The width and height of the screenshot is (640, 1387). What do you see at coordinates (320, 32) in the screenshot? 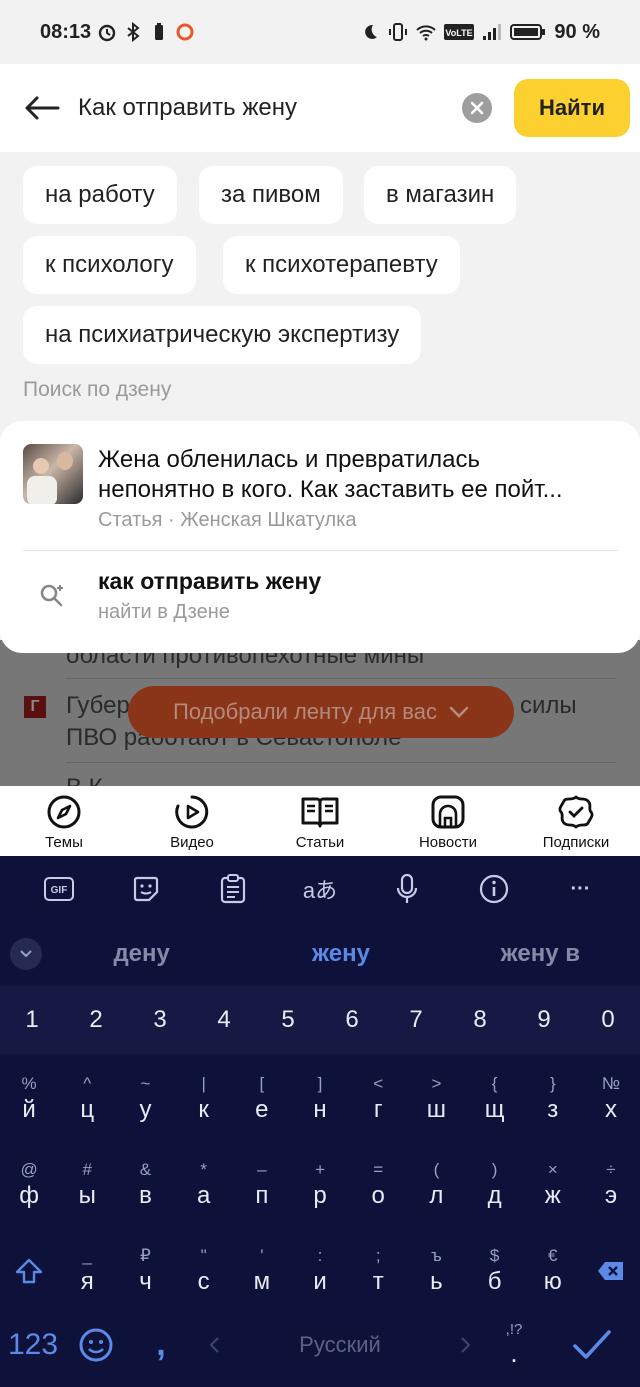
I see `status-bar: 08:13 VoLTE 90 %` at bounding box center [320, 32].